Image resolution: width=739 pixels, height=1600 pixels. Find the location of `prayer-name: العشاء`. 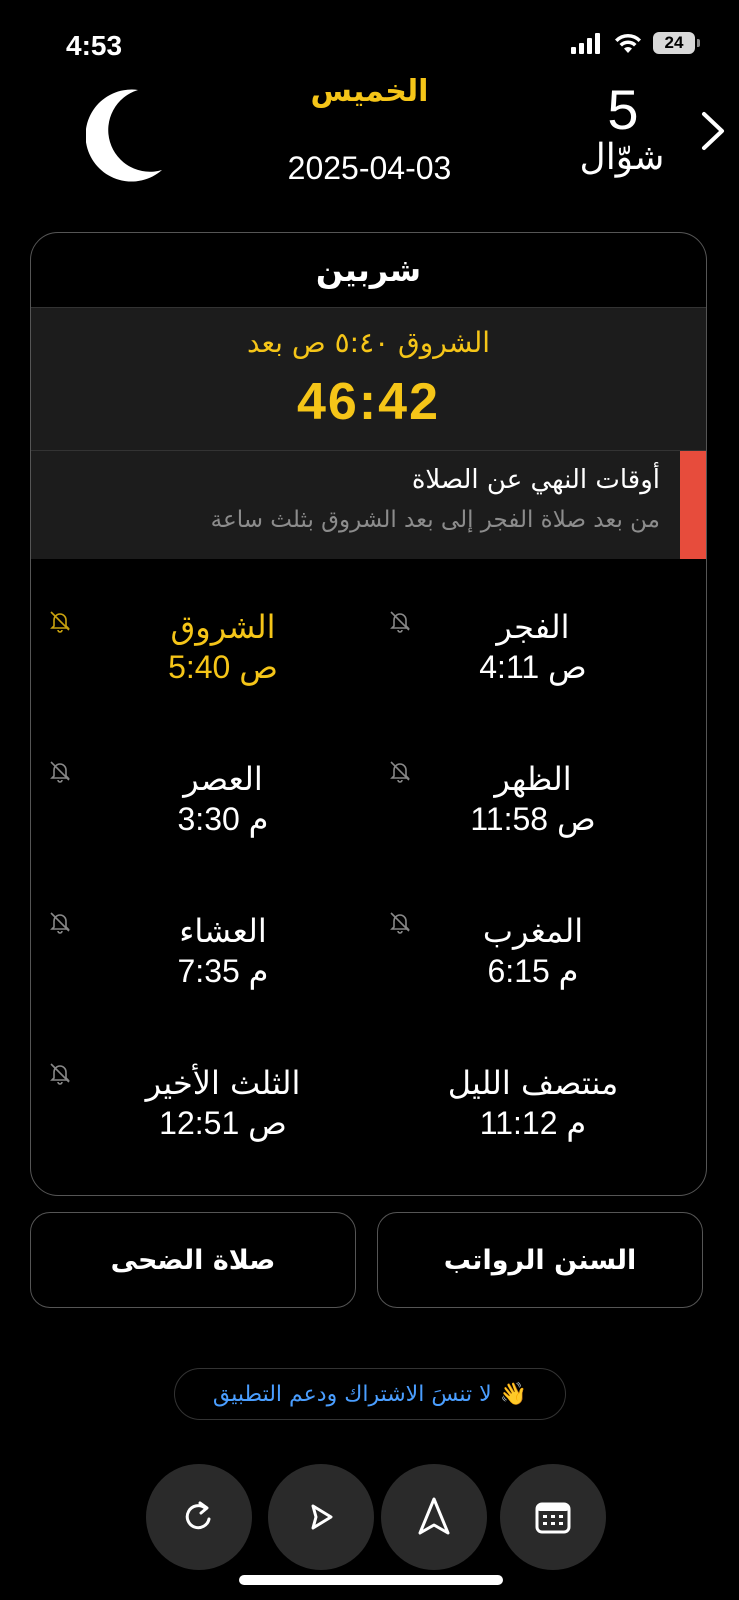

prayer-name: العشاء is located at coordinates (223, 931).